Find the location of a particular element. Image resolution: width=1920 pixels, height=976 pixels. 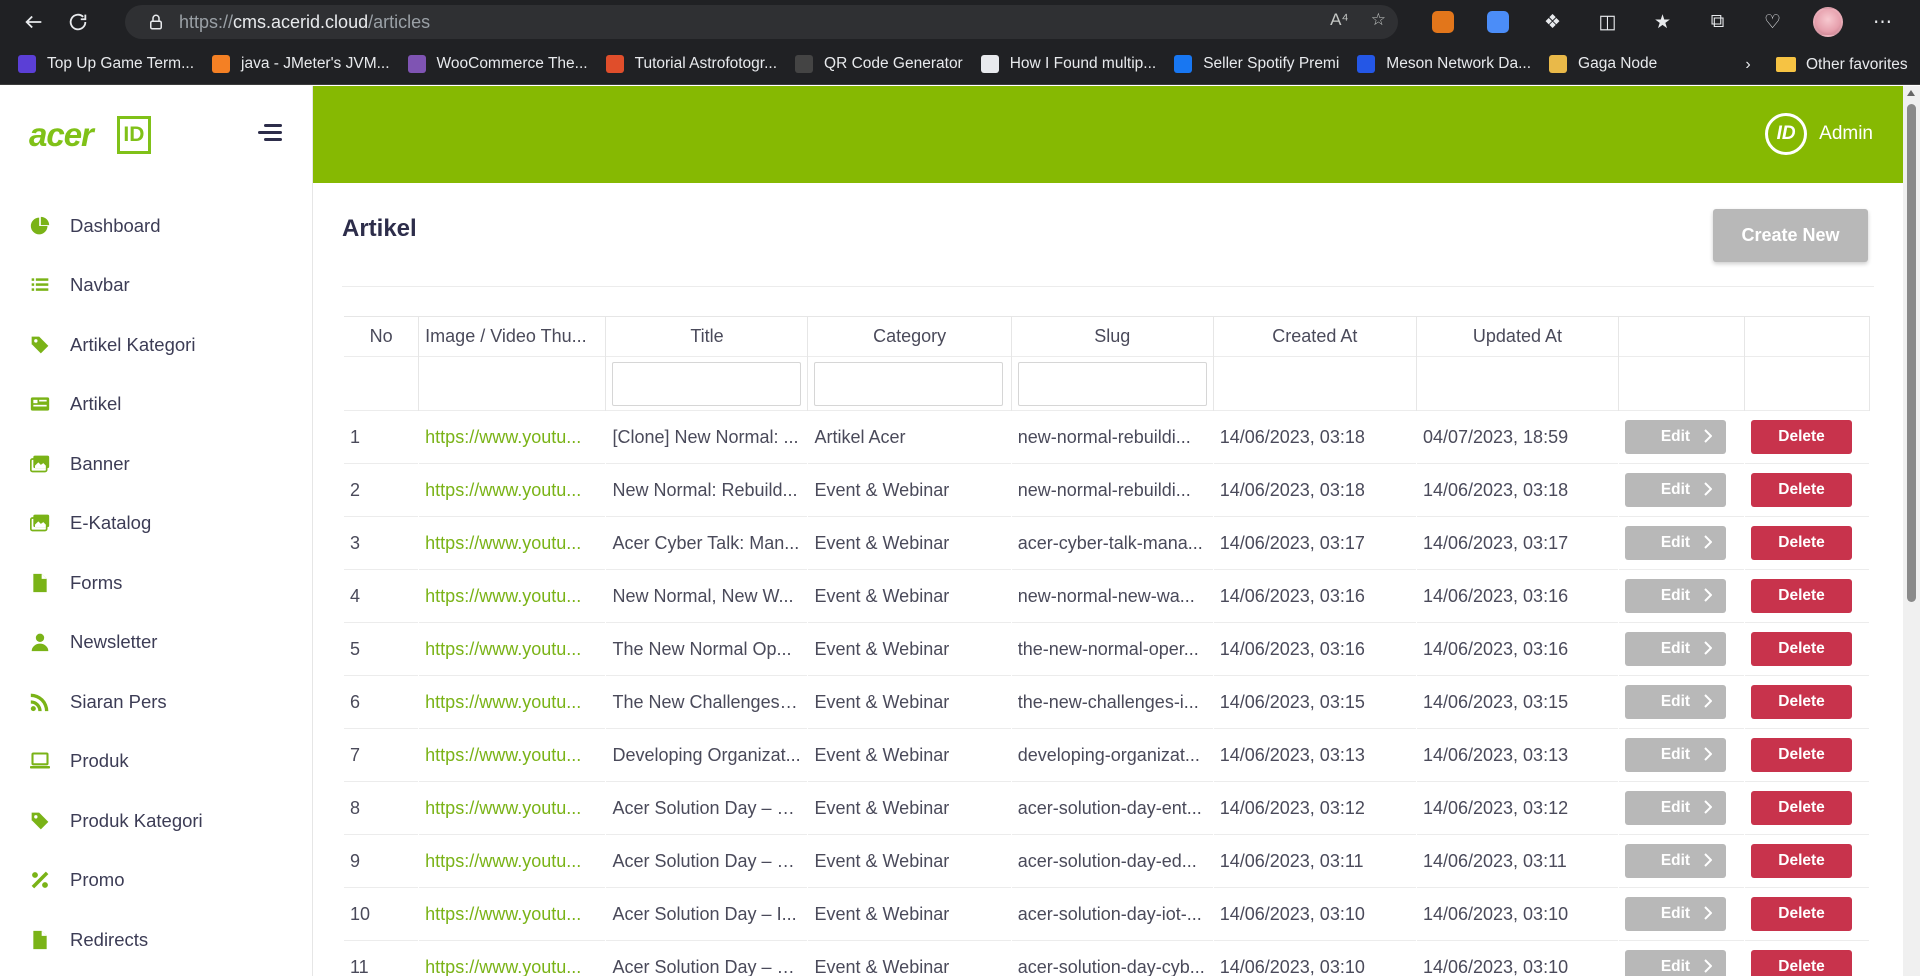

collections-icon: ⧉ is located at coordinates (1717, 22).